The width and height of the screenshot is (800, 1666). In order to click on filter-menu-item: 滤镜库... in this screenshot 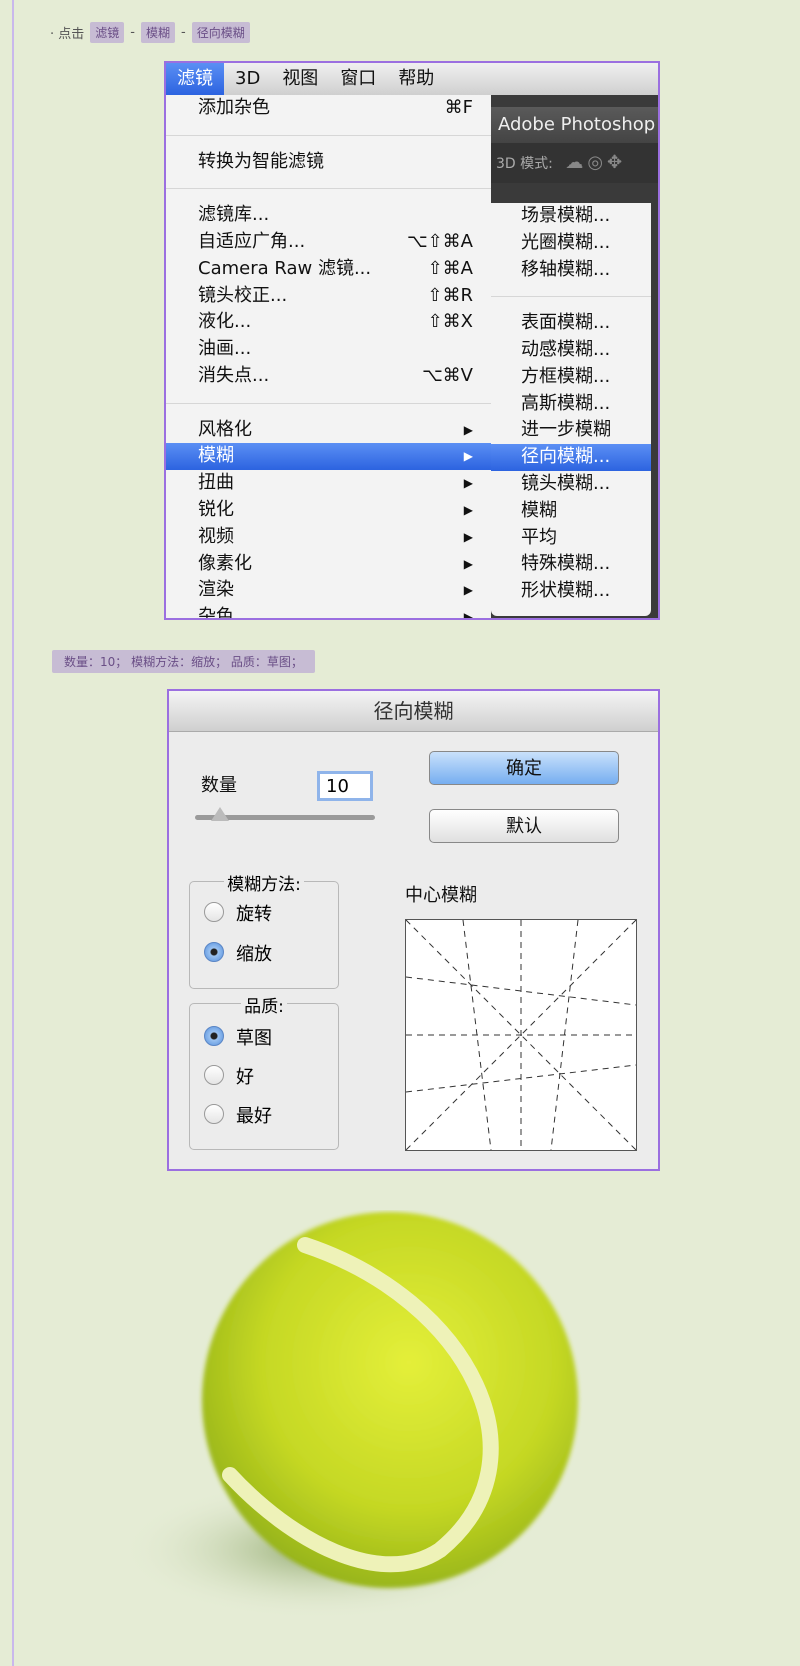, I will do `click(328, 215)`.